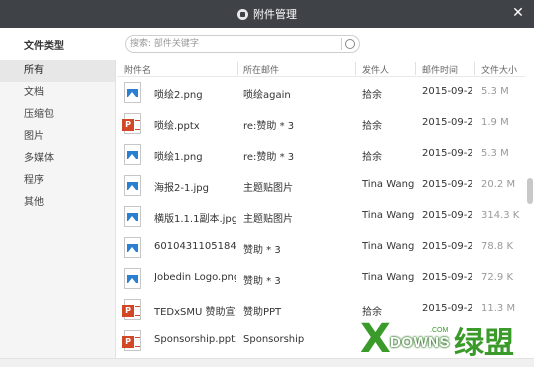 The image size is (534, 367). What do you see at coordinates (375, 69) in the screenshot?
I see `column-header-sender: 发件人` at bounding box center [375, 69].